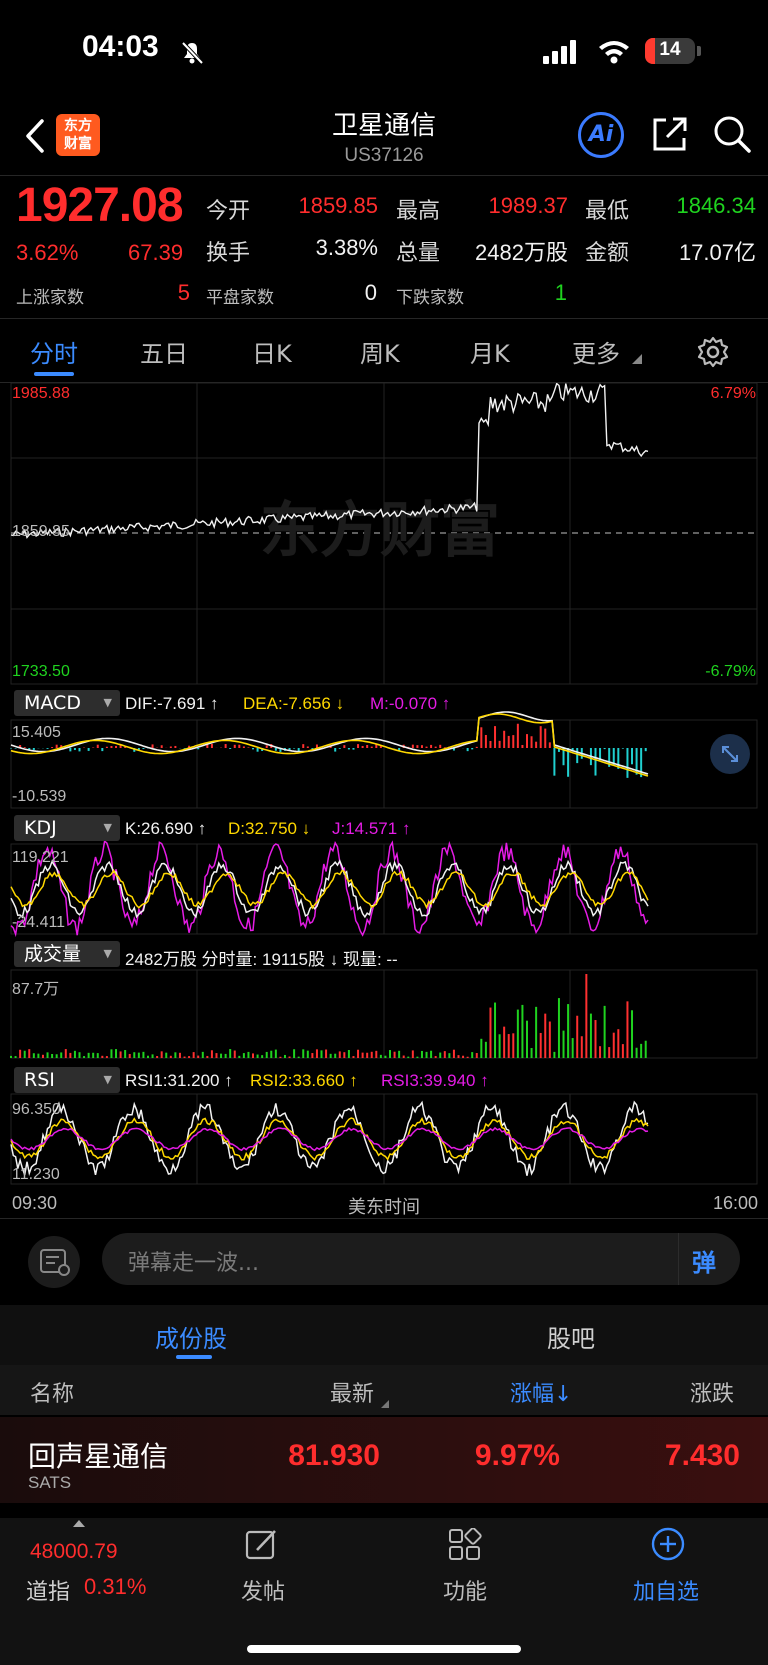 This screenshot has width=768, height=1665. What do you see at coordinates (384, 1591) in the screenshot?
I see `bottom-toolbar: 48000.79 道指 0.31% 发帖 功能 加自选` at bounding box center [384, 1591].